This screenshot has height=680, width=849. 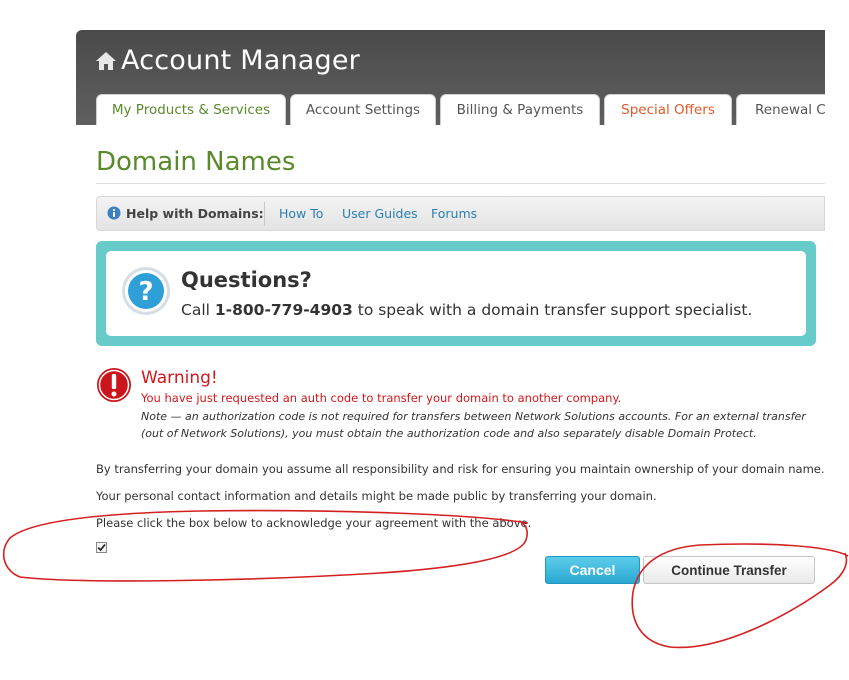 What do you see at coordinates (198, 310) in the screenshot?
I see `call-prefix: Call` at bounding box center [198, 310].